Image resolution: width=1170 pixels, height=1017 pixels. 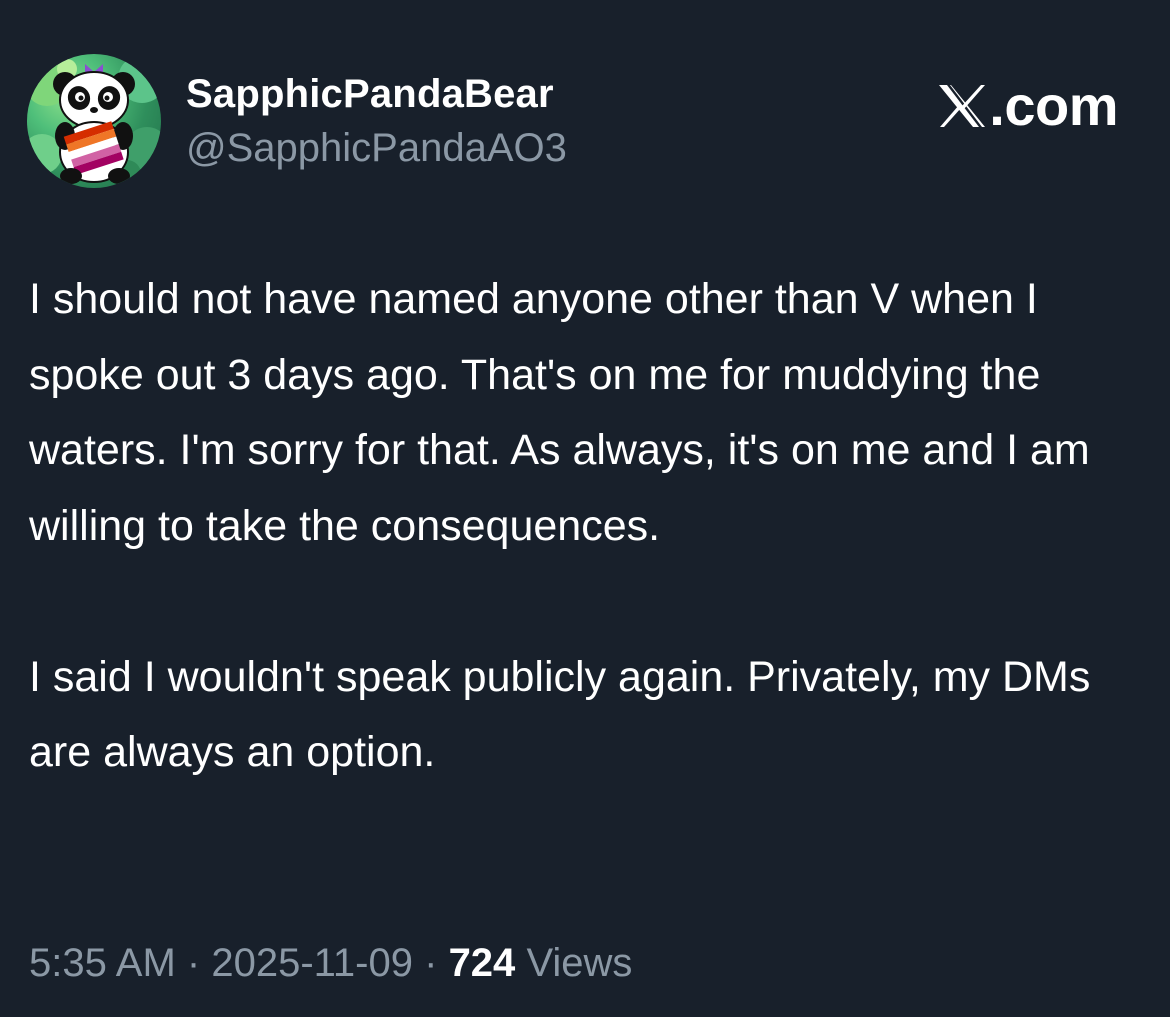 What do you see at coordinates (962, 106) in the screenshot?
I see `x-logo-icon` at bounding box center [962, 106].